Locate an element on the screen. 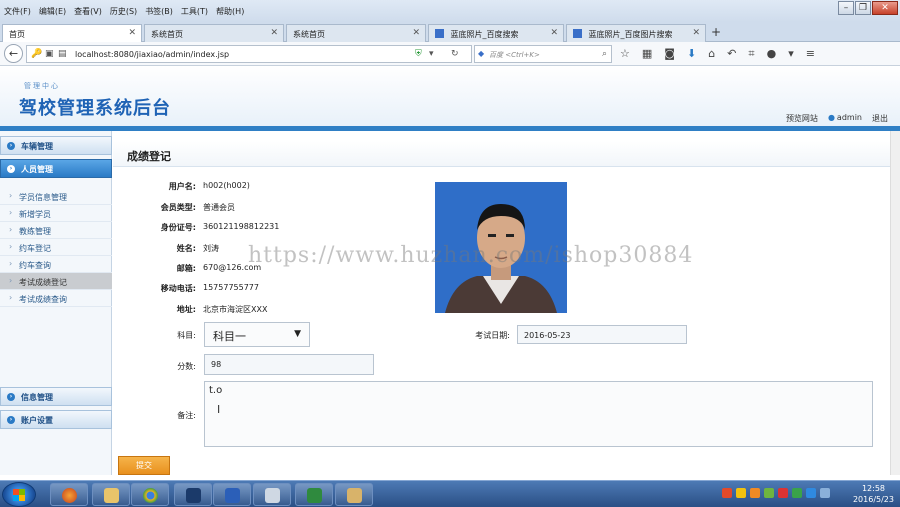 The image size is (900, 507). app-subtitle: 管理中心 is located at coordinates (42, 86).